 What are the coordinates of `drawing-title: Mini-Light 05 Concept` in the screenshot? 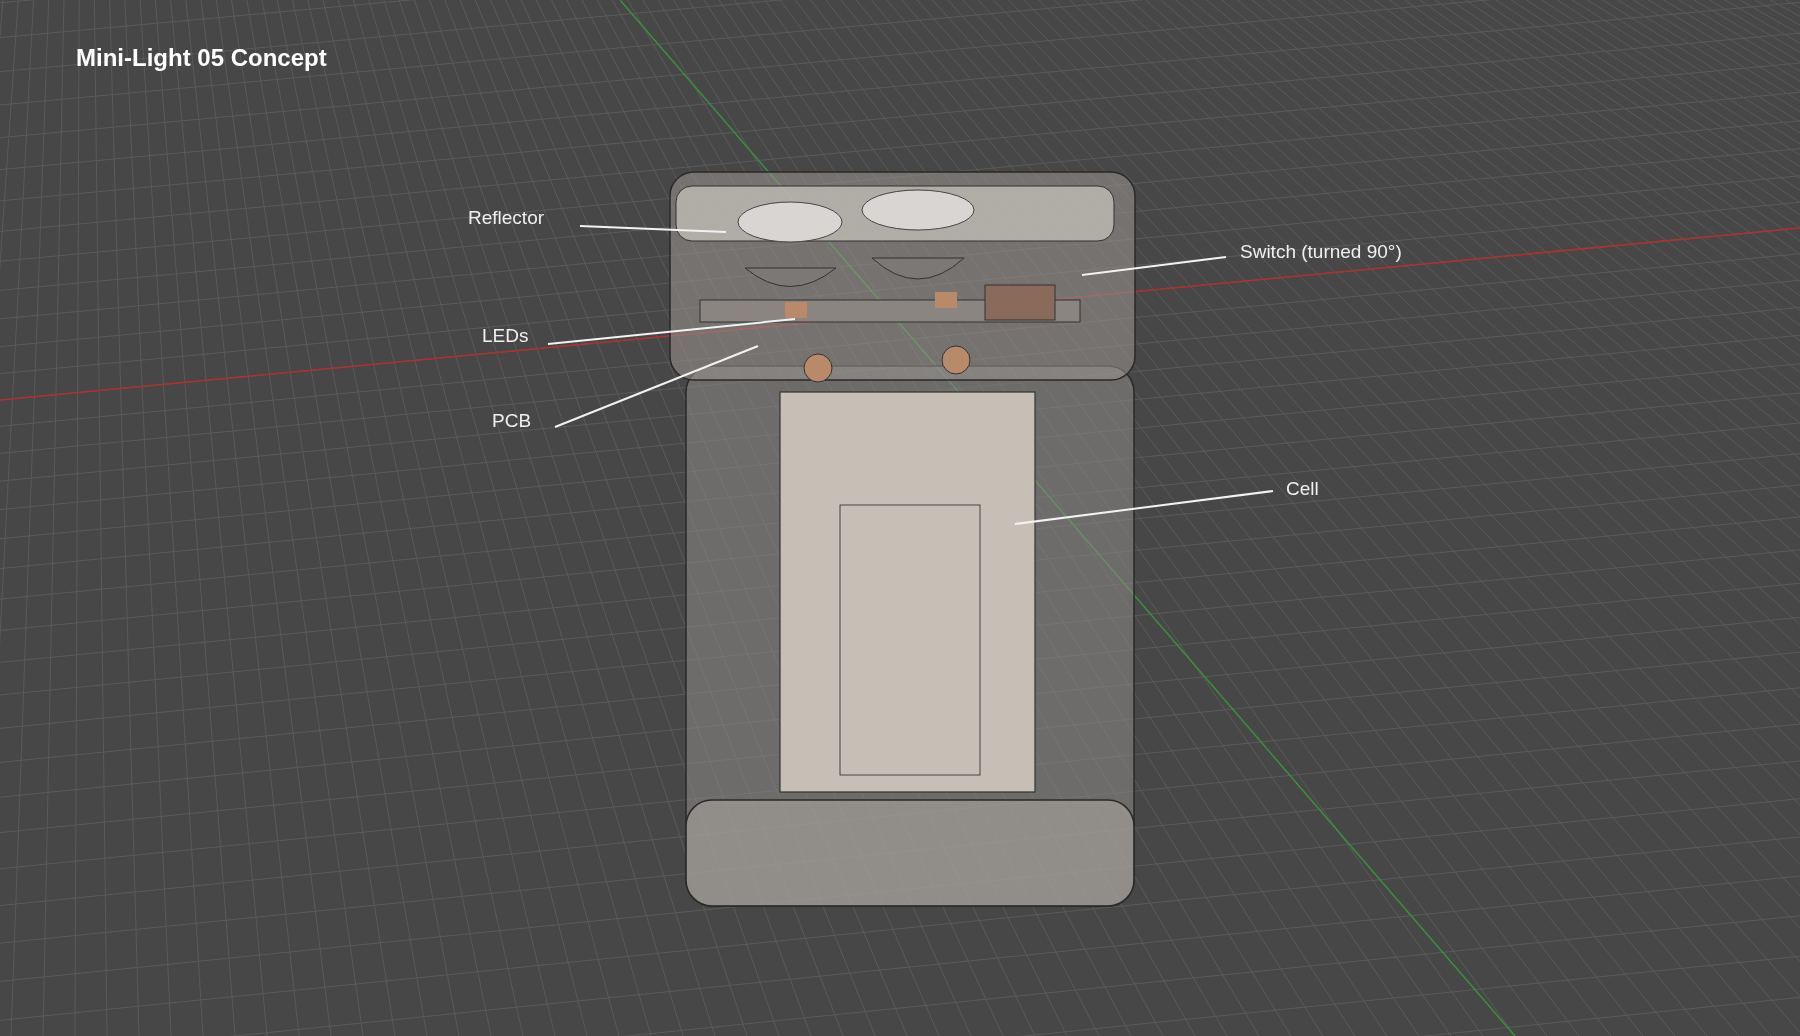 It's located at (201, 58).